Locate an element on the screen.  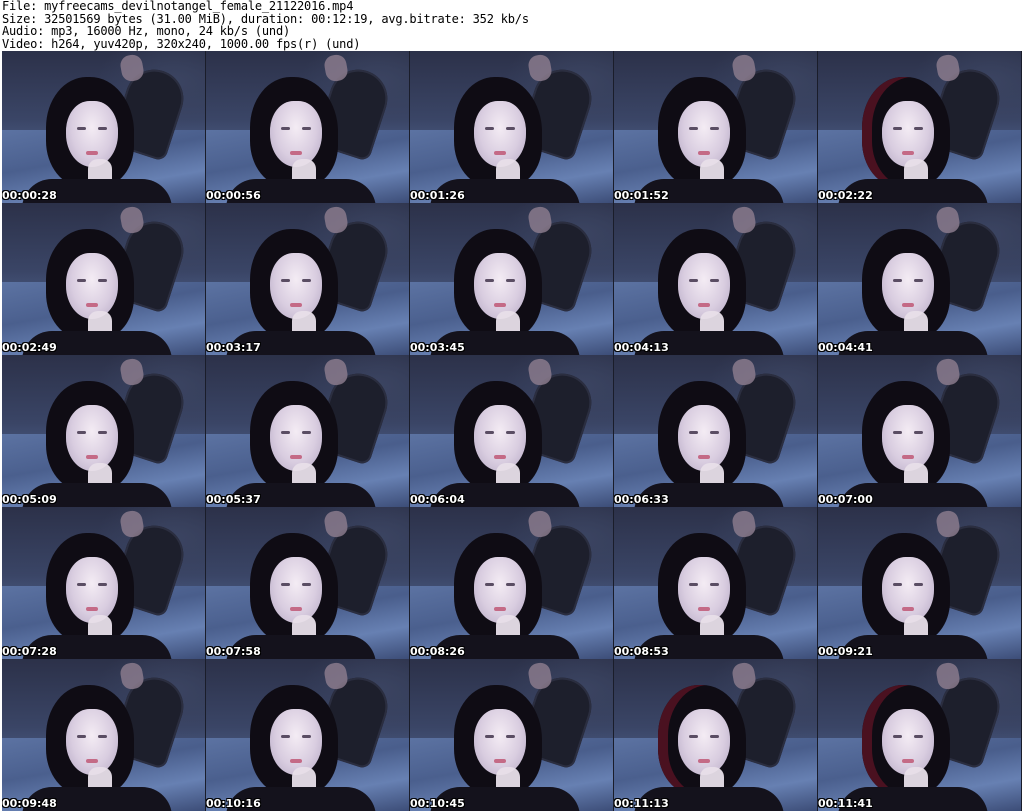
video-thumbnail: 00:00:28 is located at coordinates (104, 127).